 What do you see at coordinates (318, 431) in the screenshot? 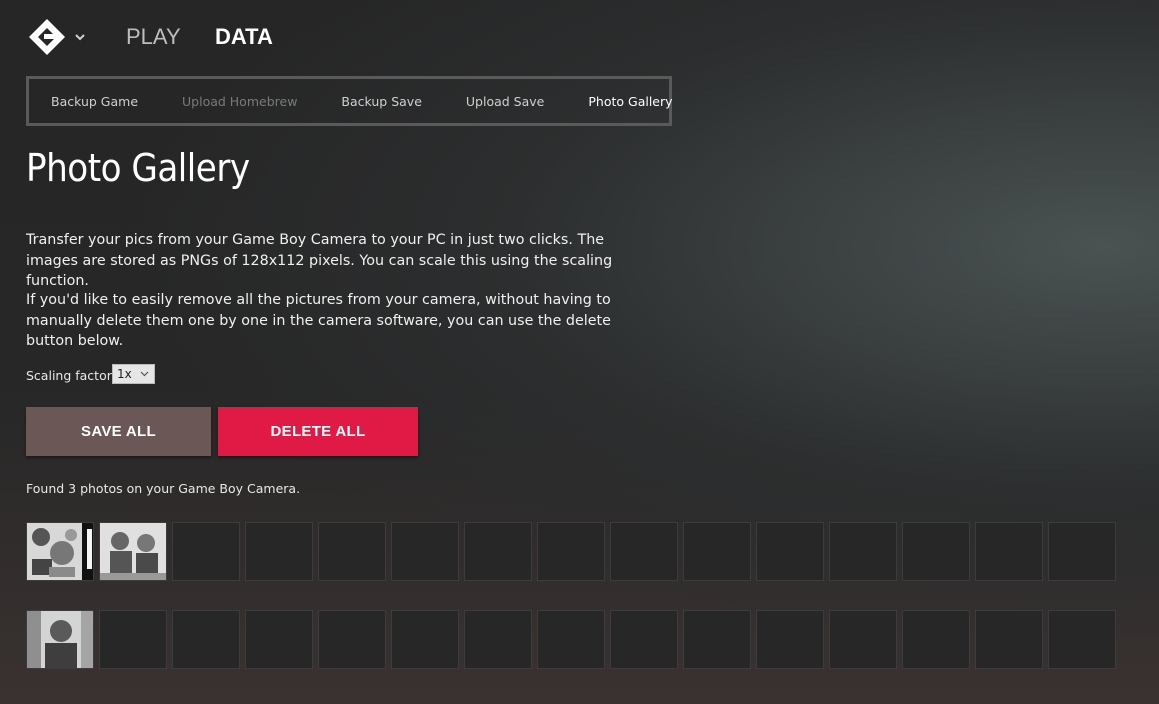
I see `delete-all-button: DELETE ALL` at bounding box center [318, 431].